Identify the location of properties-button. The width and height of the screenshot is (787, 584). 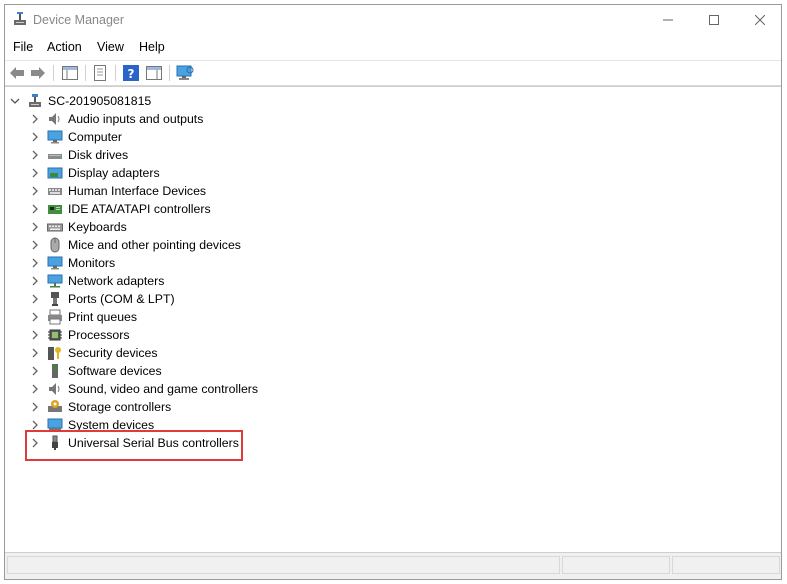
(100, 73).